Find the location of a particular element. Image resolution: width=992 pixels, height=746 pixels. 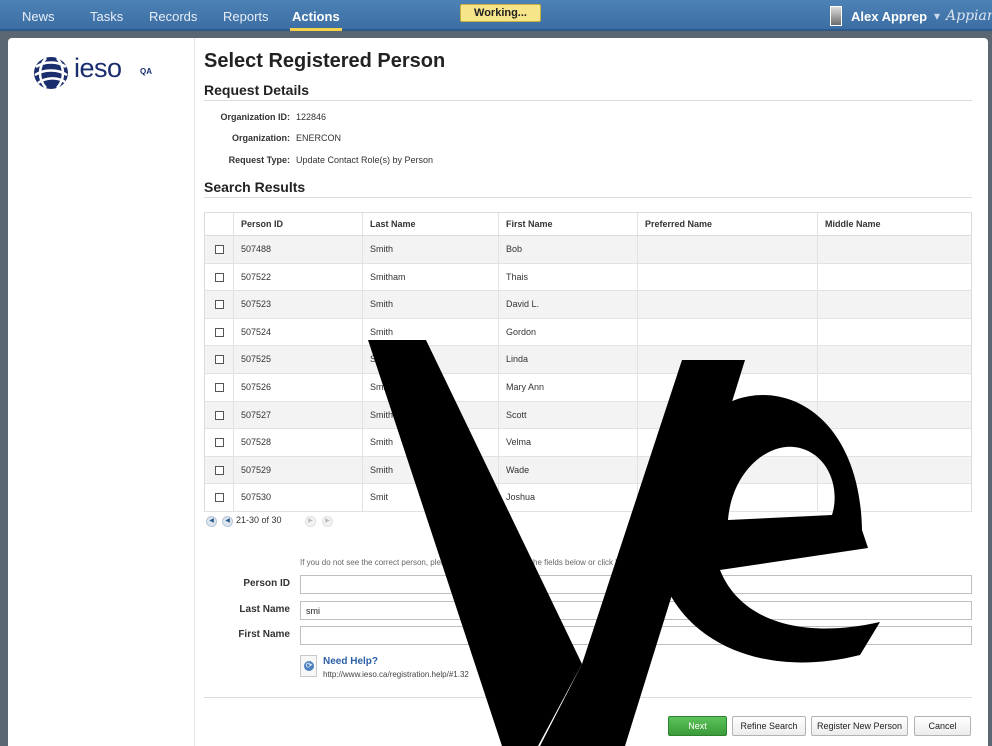

nav-reports: Reports is located at coordinates (246, 15).